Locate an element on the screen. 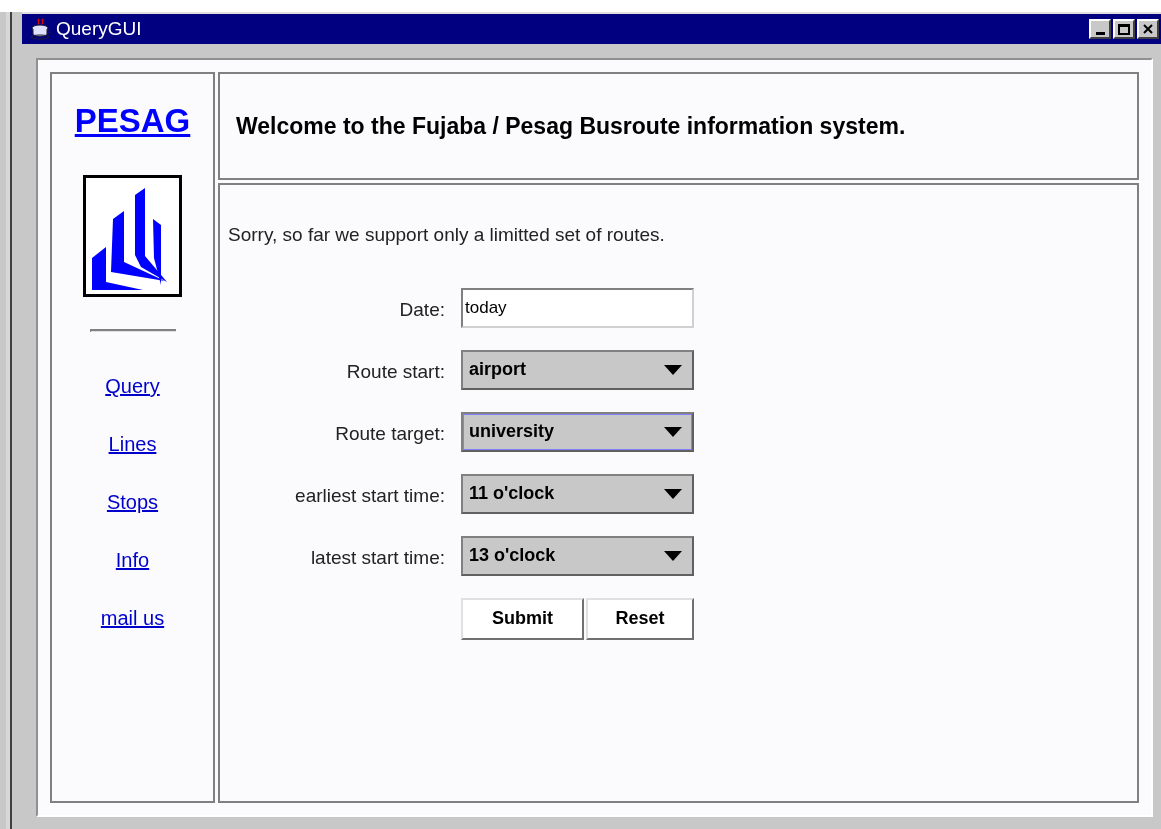  nav-link: Info is located at coordinates (132, 560).